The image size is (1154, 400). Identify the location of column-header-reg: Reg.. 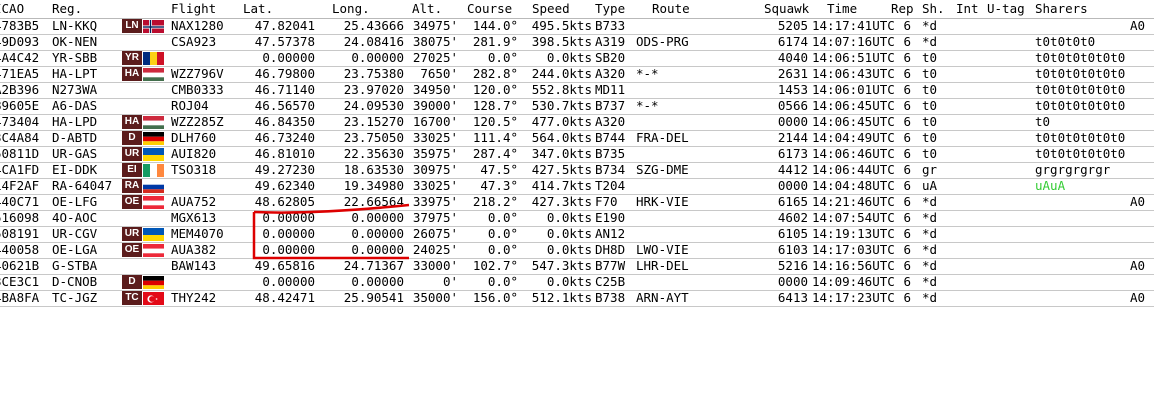
(67, 9).